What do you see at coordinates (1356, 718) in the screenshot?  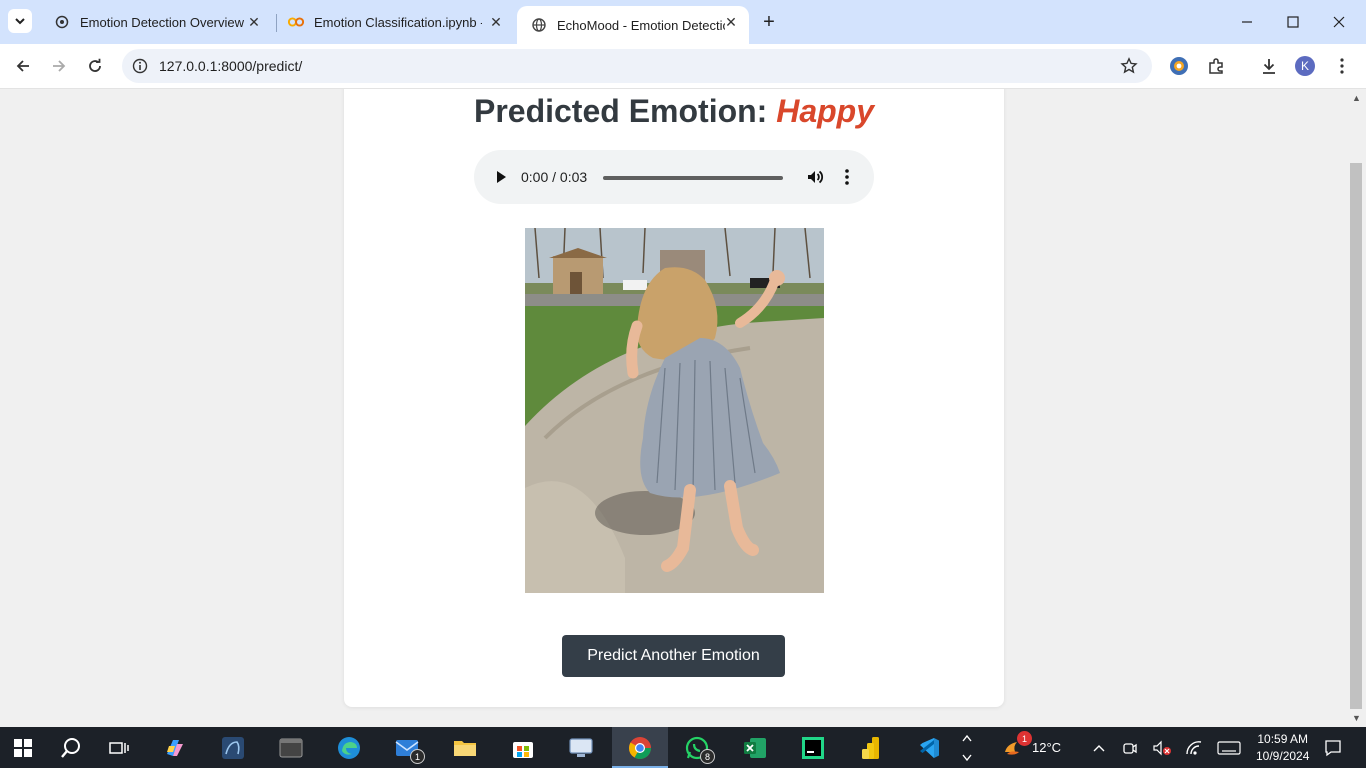 I see `scroll-down-icon: ▼` at bounding box center [1356, 718].